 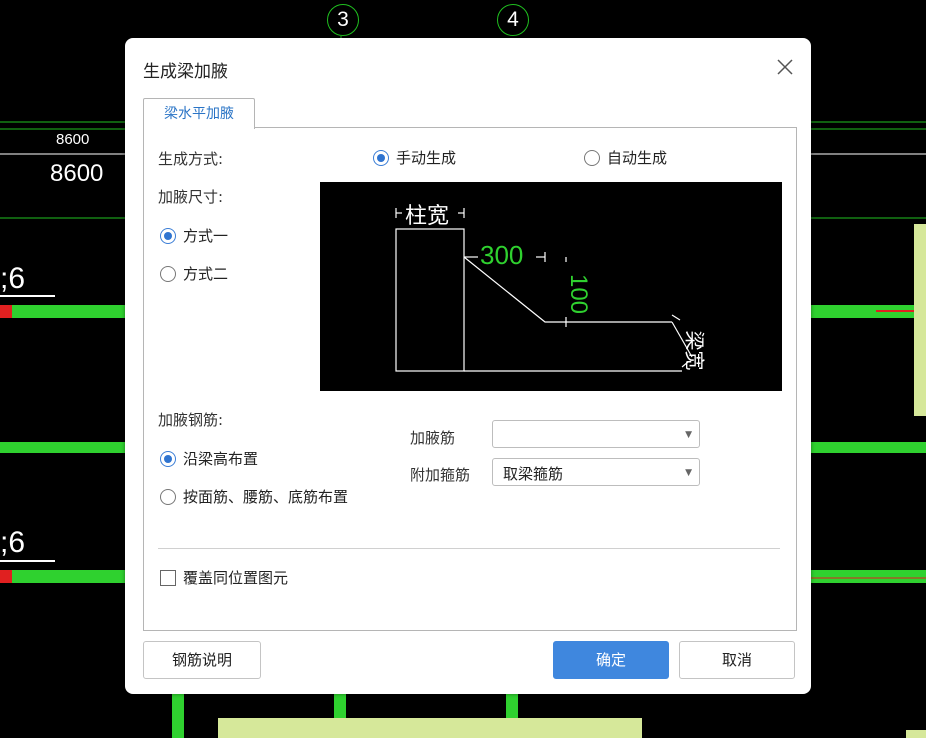 I want to click on rebar-help-button: 钢筋说明, so click(x=202, y=660).